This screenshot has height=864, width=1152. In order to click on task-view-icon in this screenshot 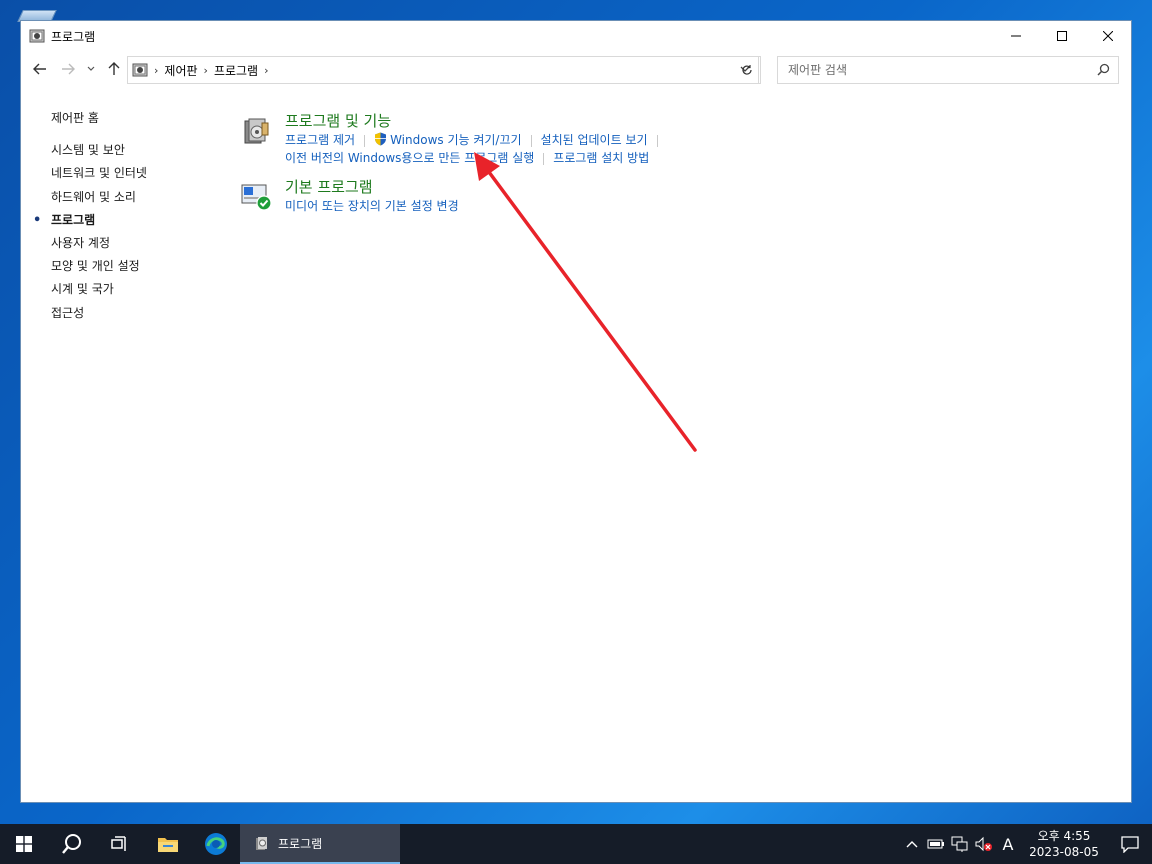, I will do `click(118, 843)`.